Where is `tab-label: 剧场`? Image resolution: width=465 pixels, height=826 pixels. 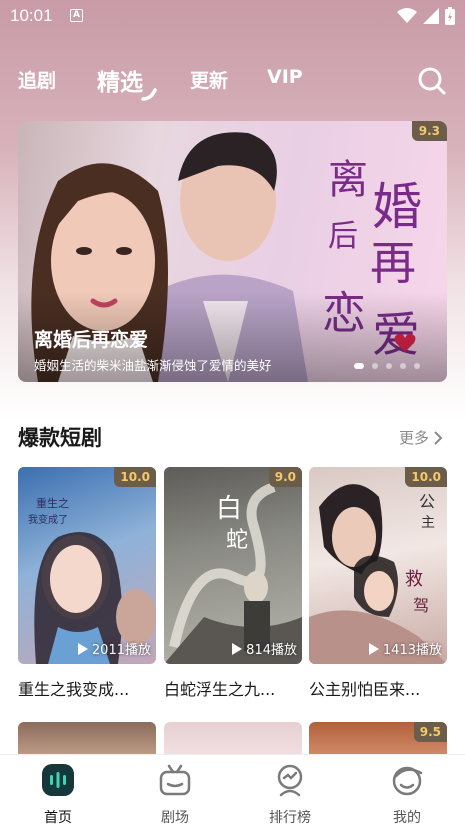 tab-label: 剧场 is located at coordinates (175, 818).